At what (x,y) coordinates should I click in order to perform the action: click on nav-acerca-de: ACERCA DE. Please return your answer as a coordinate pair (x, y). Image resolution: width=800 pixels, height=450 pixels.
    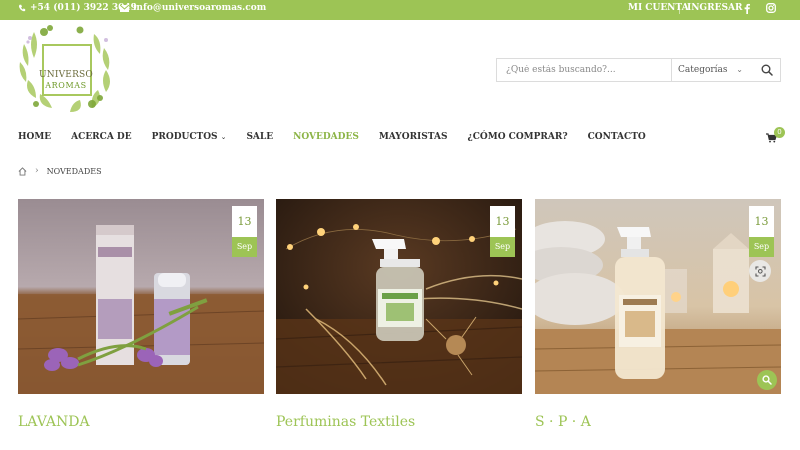
    Looking at the image, I should click on (101, 137).